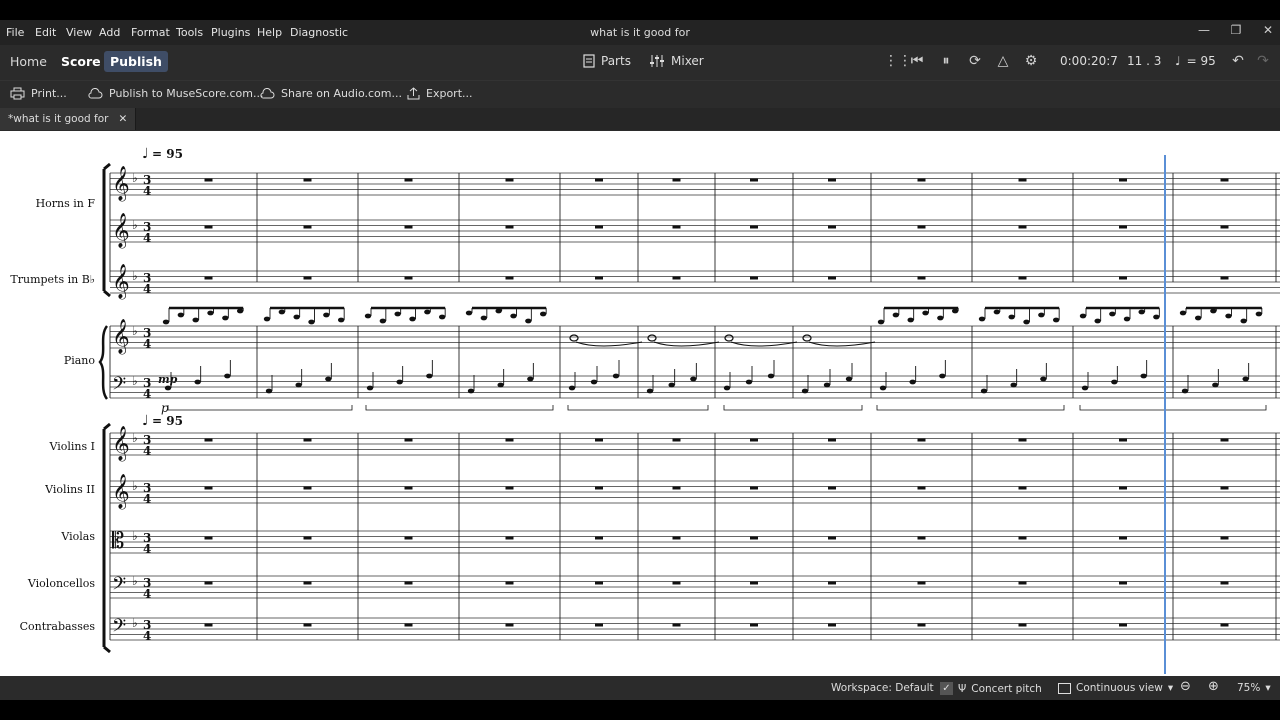  Describe the element at coordinates (269, 32) in the screenshot. I see `menu-help: Help` at that location.